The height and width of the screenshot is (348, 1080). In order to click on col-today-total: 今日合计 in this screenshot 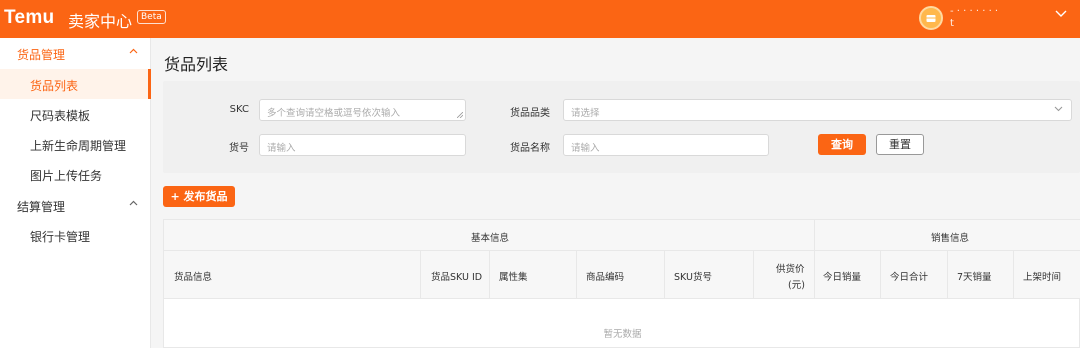, I will do `click(909, 277)`.